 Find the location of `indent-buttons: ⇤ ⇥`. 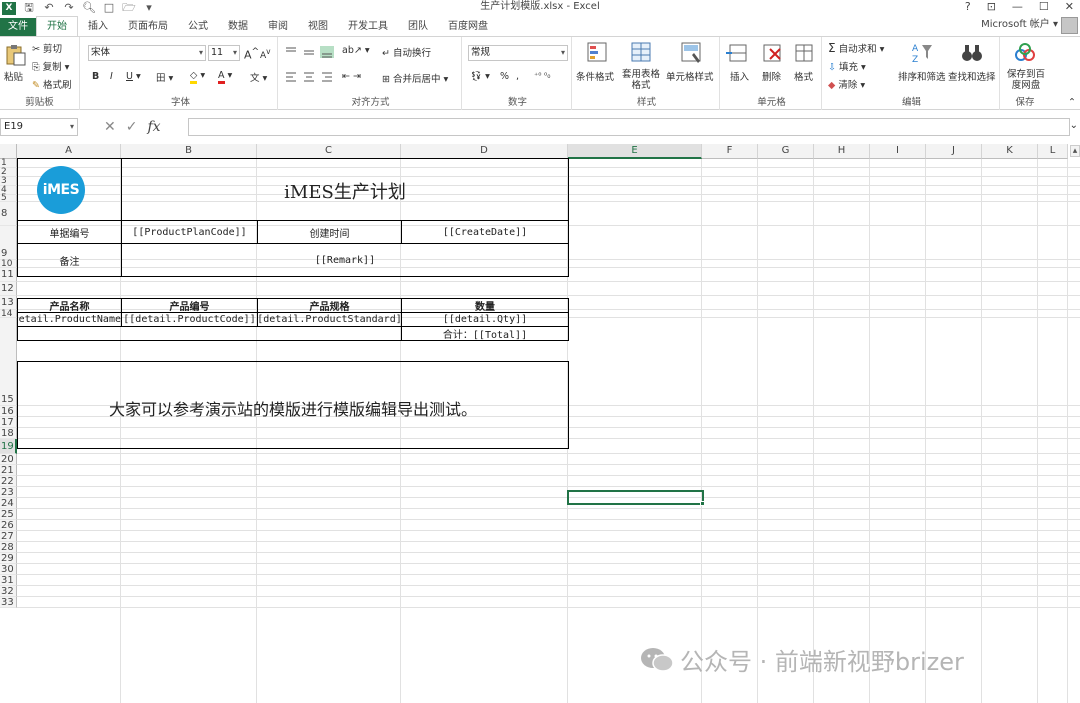

indent-buttons: ⇤ ⇥ is located at coordinates (351, 76).